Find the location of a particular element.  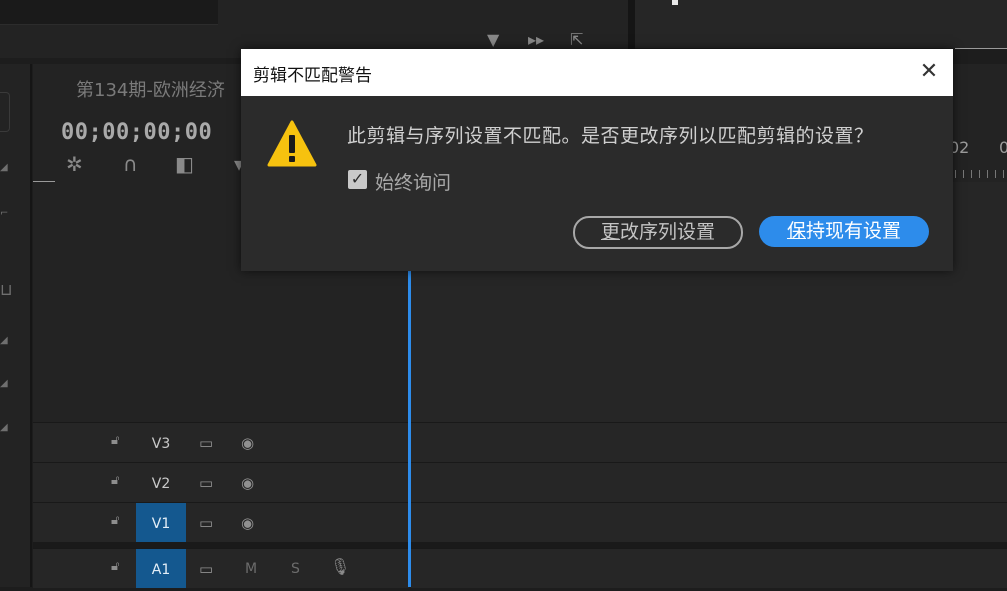

time-ruler is located at coordinates (981, 174).